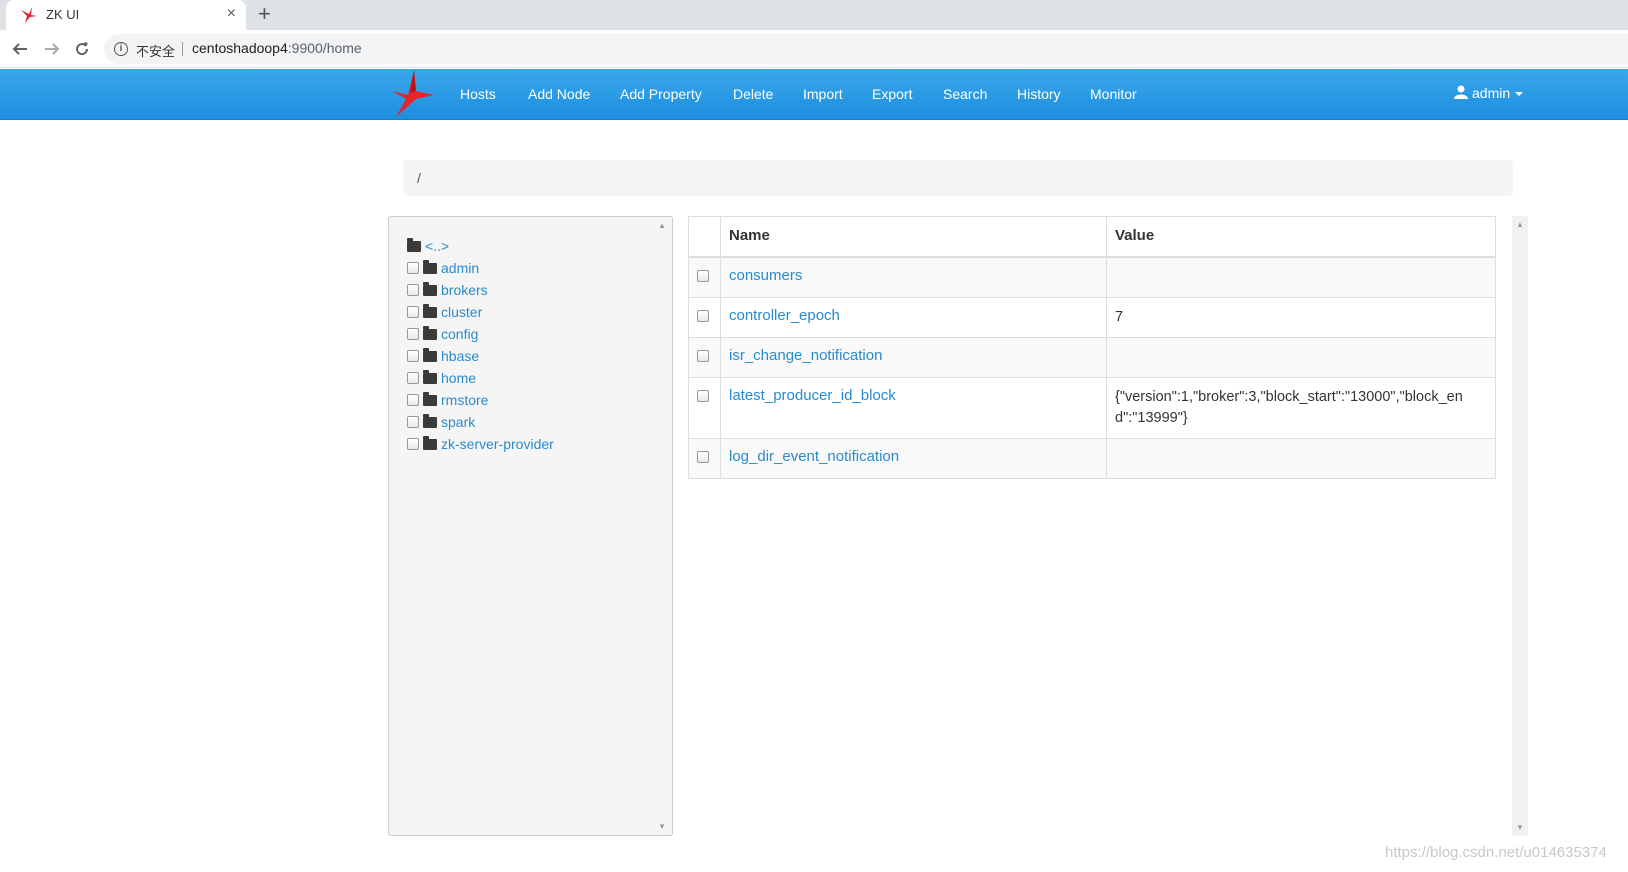 The width and height of the screenshot is (1628, 872). I want to click on tree-node-row: spark, so click(480, 422).